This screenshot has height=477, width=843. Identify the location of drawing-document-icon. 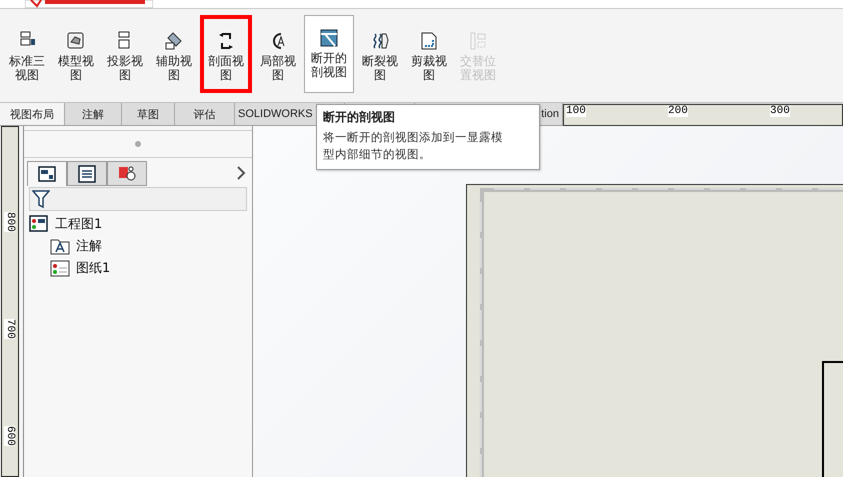
(39, 224).